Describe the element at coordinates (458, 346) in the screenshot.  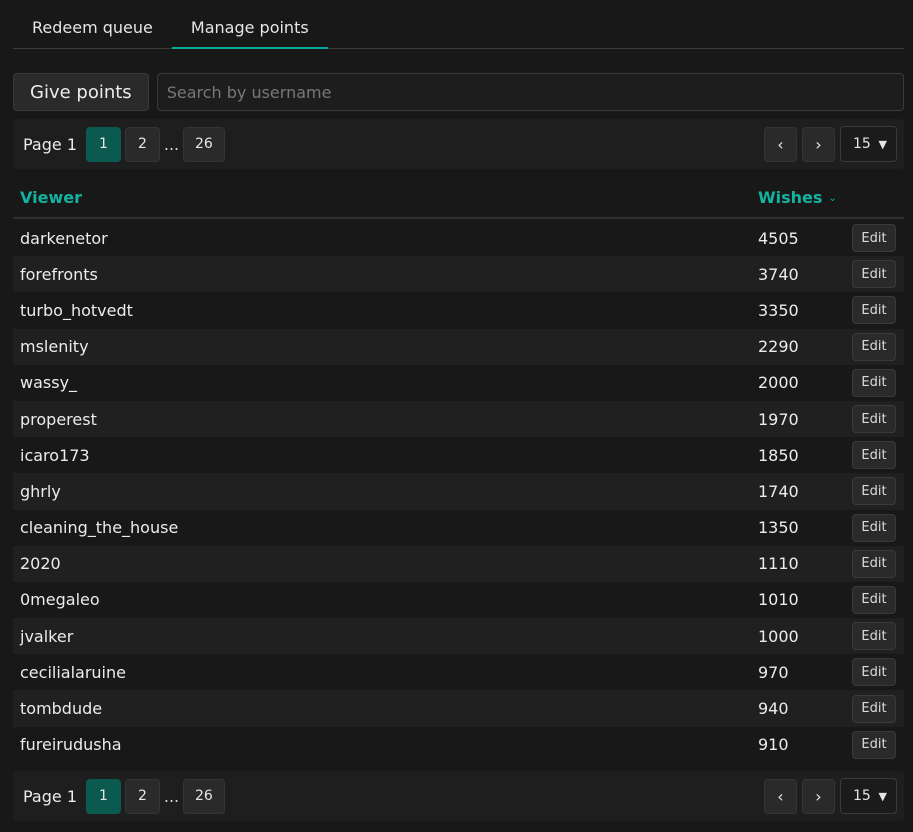
I see `table-row: mslenity 2290 Edit` at that location.